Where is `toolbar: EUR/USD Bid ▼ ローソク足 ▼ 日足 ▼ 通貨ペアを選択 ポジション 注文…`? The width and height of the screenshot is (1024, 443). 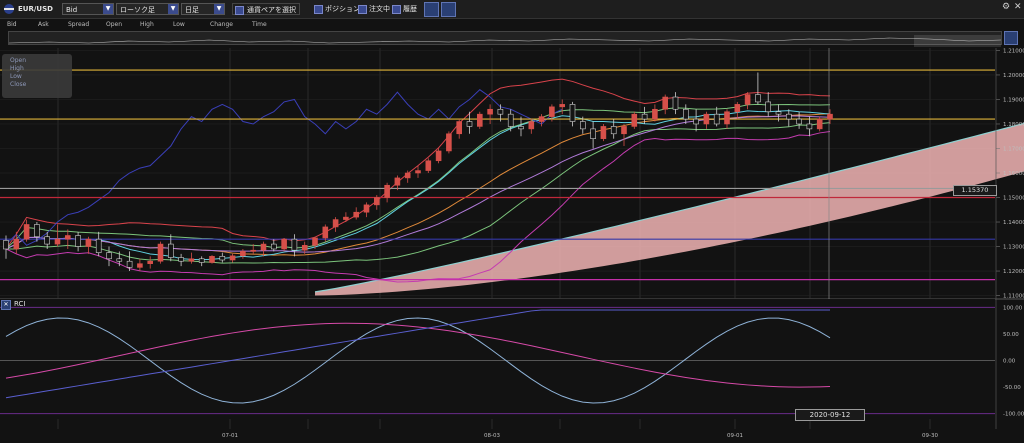
toolbar: EUR/USD Bid ▼ ローソク足 ▼ 日足 ▼ 通貨ペアを選択 ポジション 注文… is located at coordinates (512, 9).